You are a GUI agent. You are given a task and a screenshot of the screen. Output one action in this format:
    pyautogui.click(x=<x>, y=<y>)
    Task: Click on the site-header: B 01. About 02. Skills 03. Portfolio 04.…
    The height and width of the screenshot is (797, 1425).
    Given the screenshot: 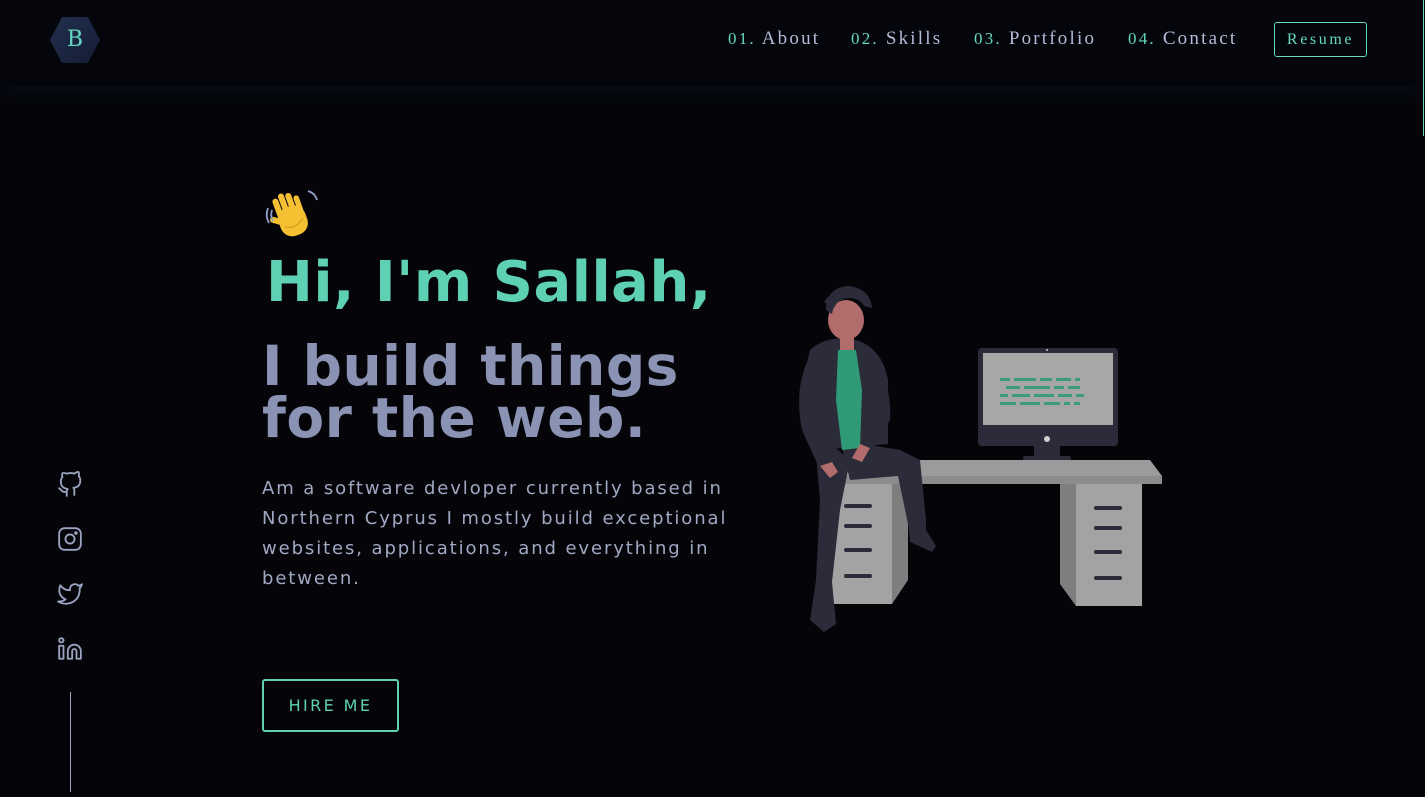 What is the action you would take?
    pyautogui.click(x=712, y=43)
    